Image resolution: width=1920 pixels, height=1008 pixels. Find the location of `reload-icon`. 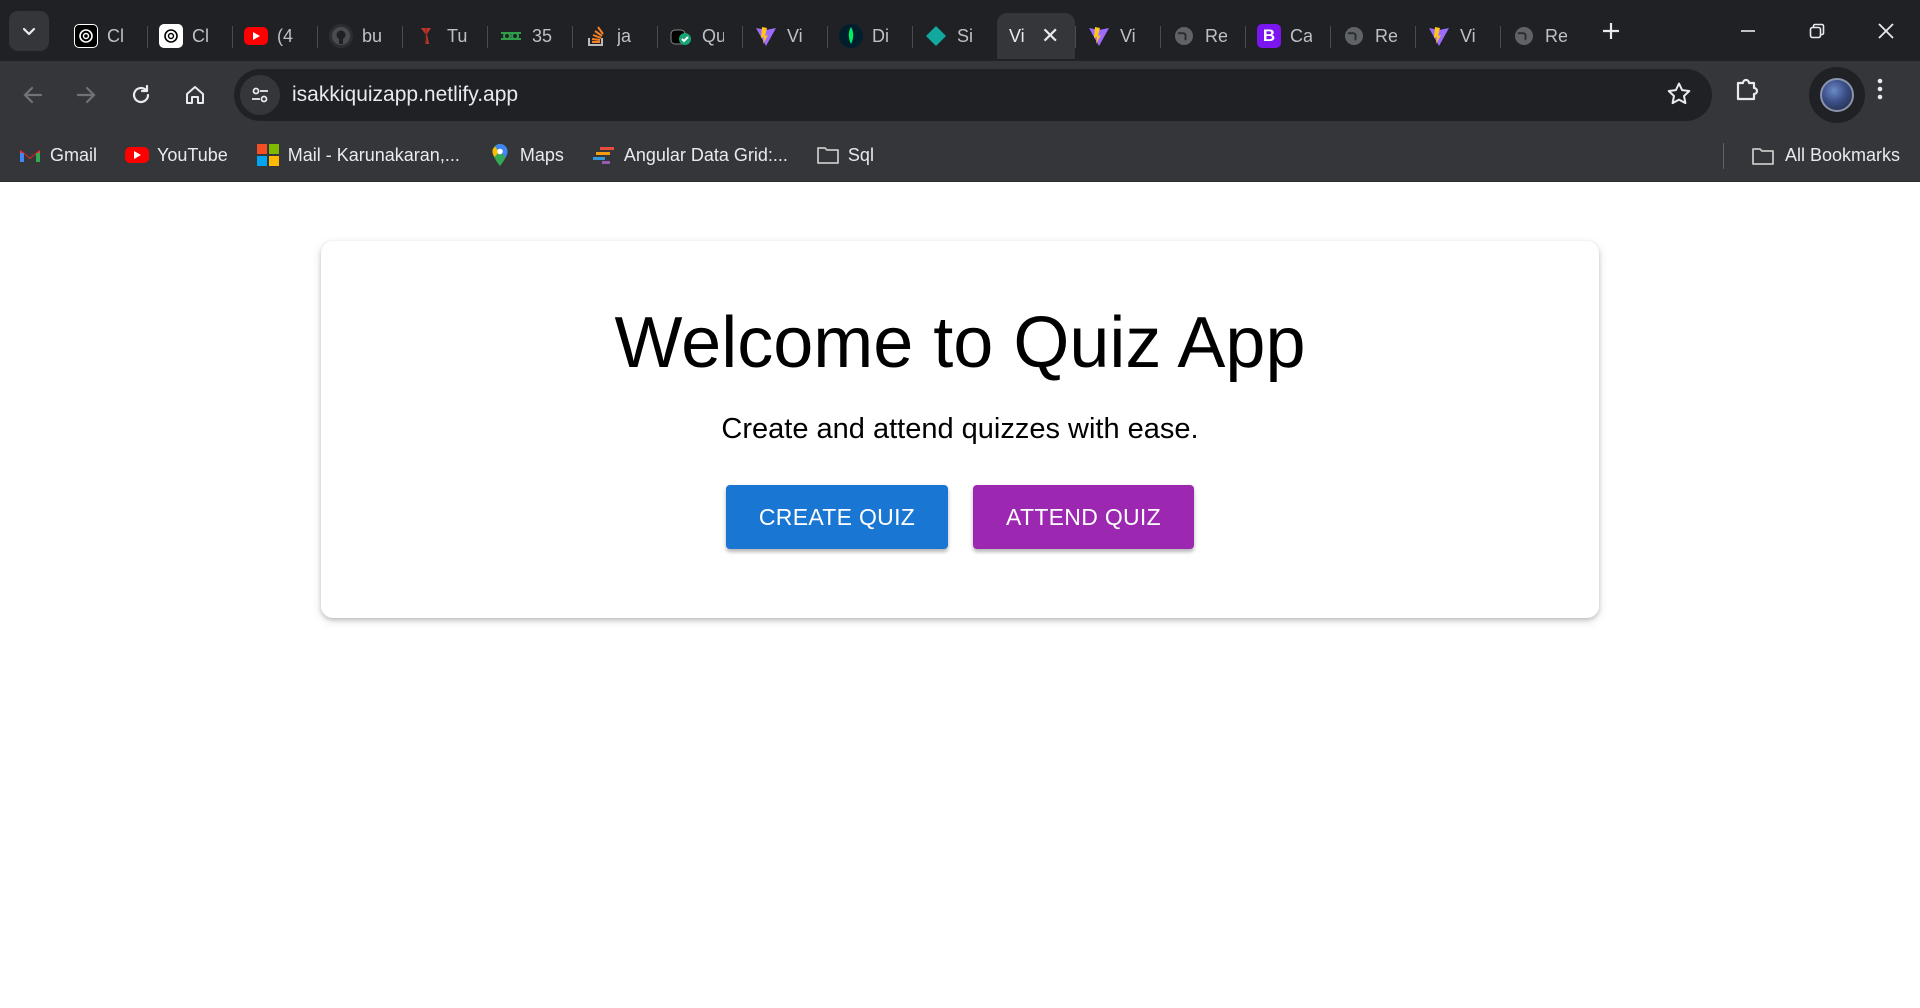

reload-icon is located at coordinates (141, 94).